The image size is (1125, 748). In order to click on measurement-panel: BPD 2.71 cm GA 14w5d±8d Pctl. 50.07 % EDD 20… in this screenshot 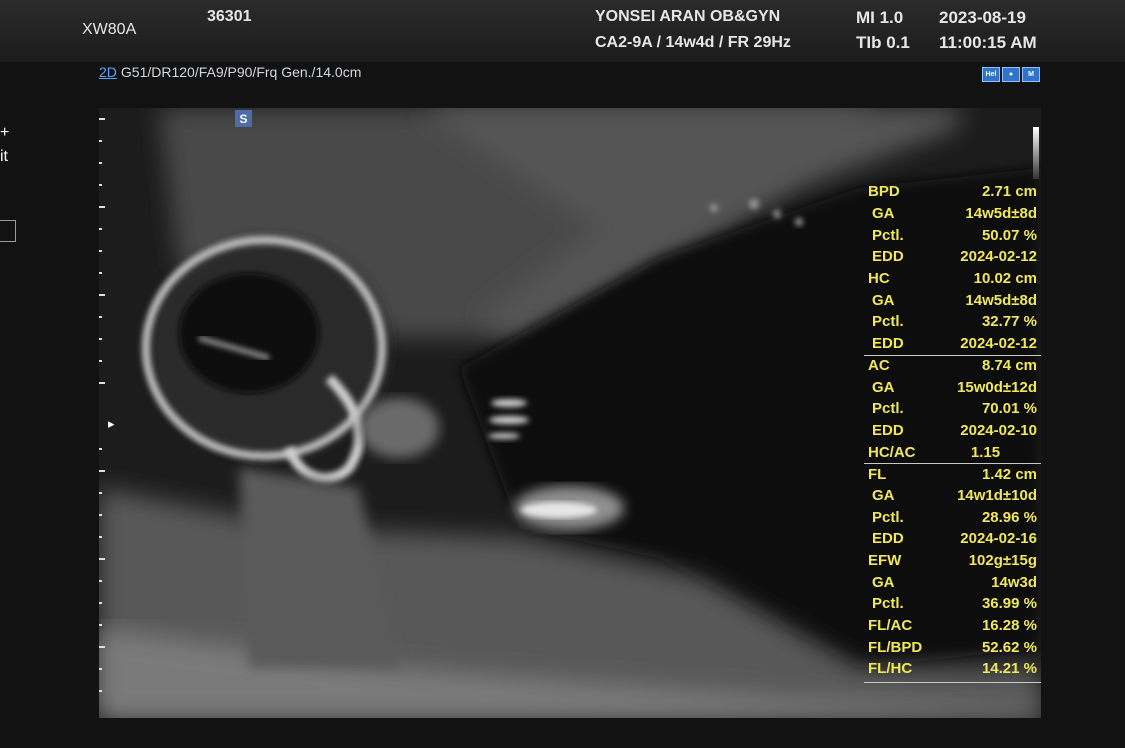, I will do `click(952, 432)`.